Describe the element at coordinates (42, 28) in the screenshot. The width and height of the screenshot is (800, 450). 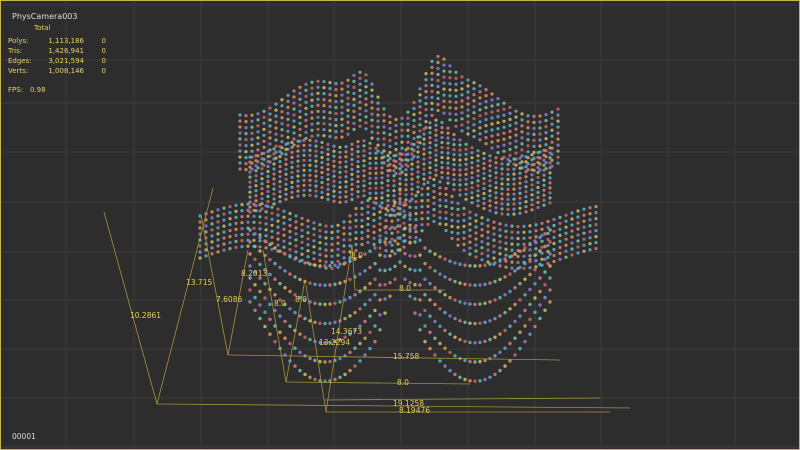
I see `stats-header: Total` at that location.